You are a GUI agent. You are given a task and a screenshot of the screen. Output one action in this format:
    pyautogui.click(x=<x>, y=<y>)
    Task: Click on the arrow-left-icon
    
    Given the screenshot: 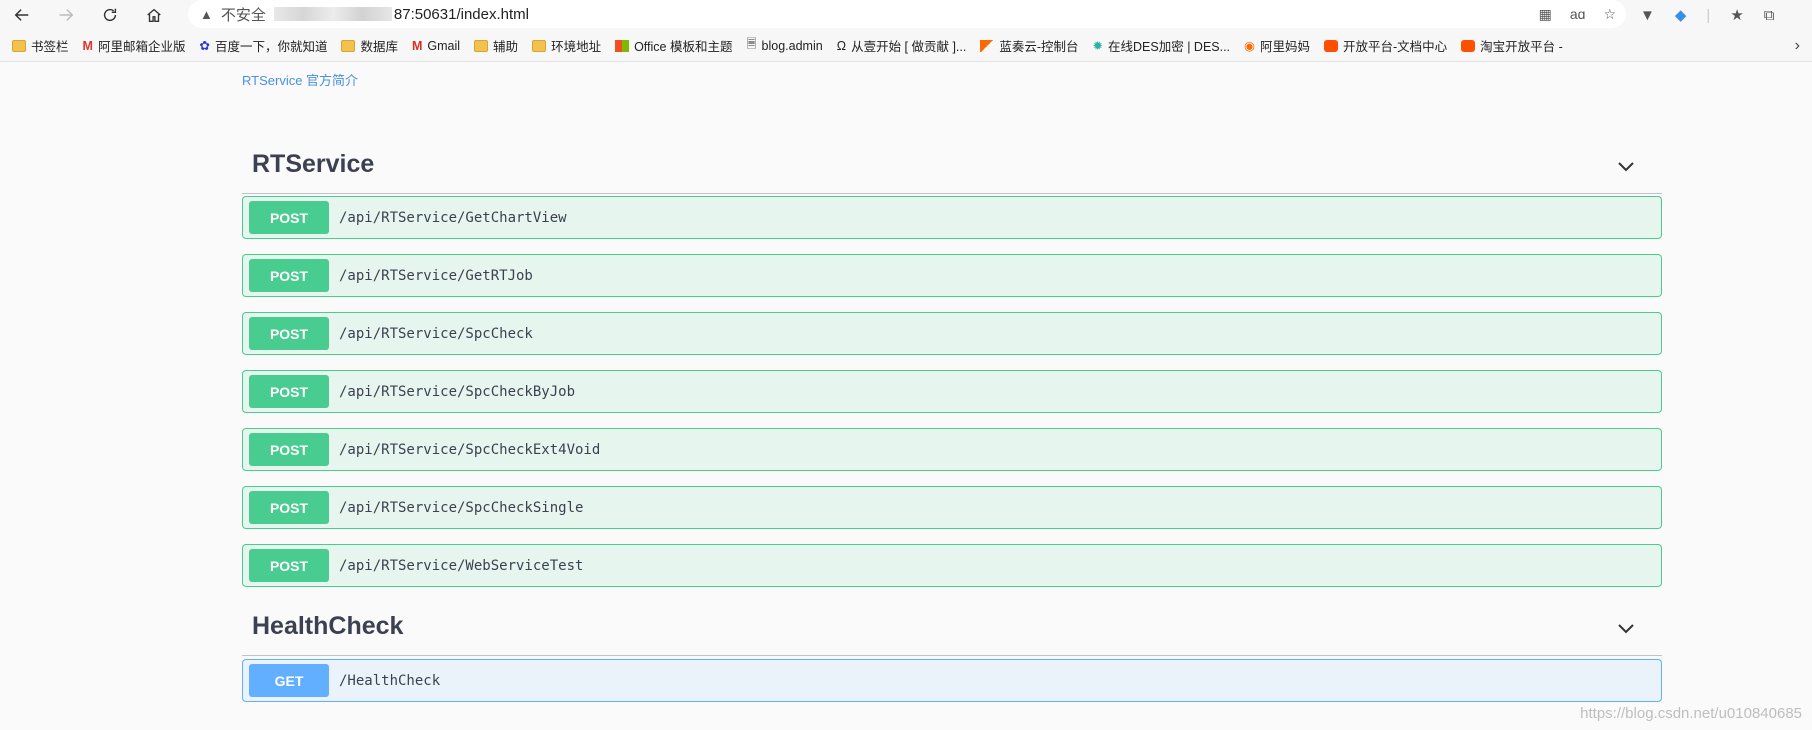 What is the action you would take?
    pyautogui.click(x=21, y=15)
    